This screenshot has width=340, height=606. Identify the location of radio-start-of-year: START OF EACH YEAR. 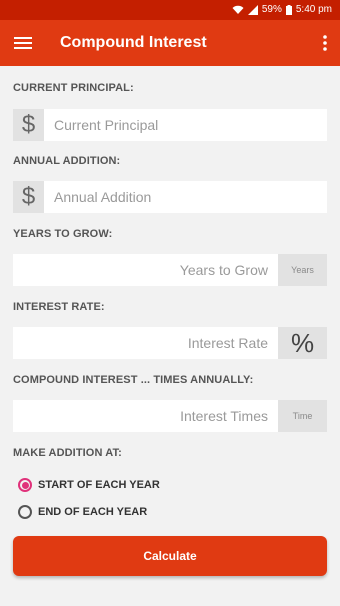
(89, 485).